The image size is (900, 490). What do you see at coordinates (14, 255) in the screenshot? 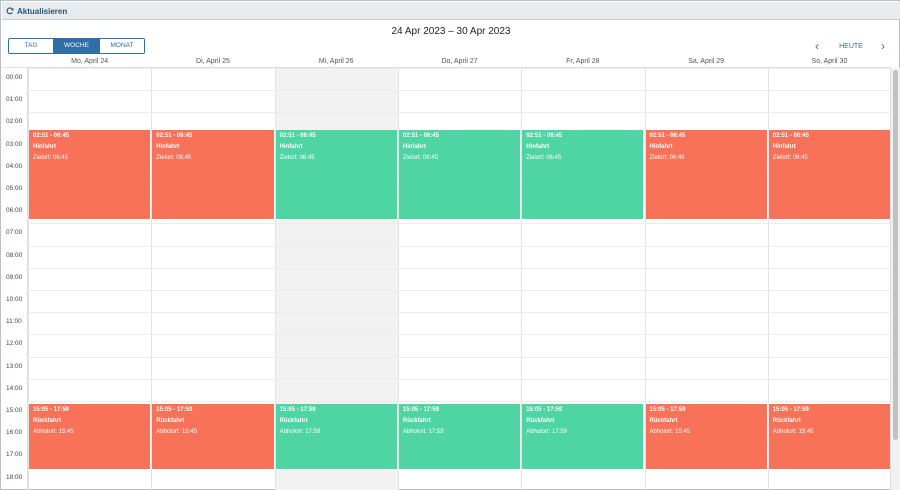
I see `time-label: 08:00` at bounding box center [14, 255].